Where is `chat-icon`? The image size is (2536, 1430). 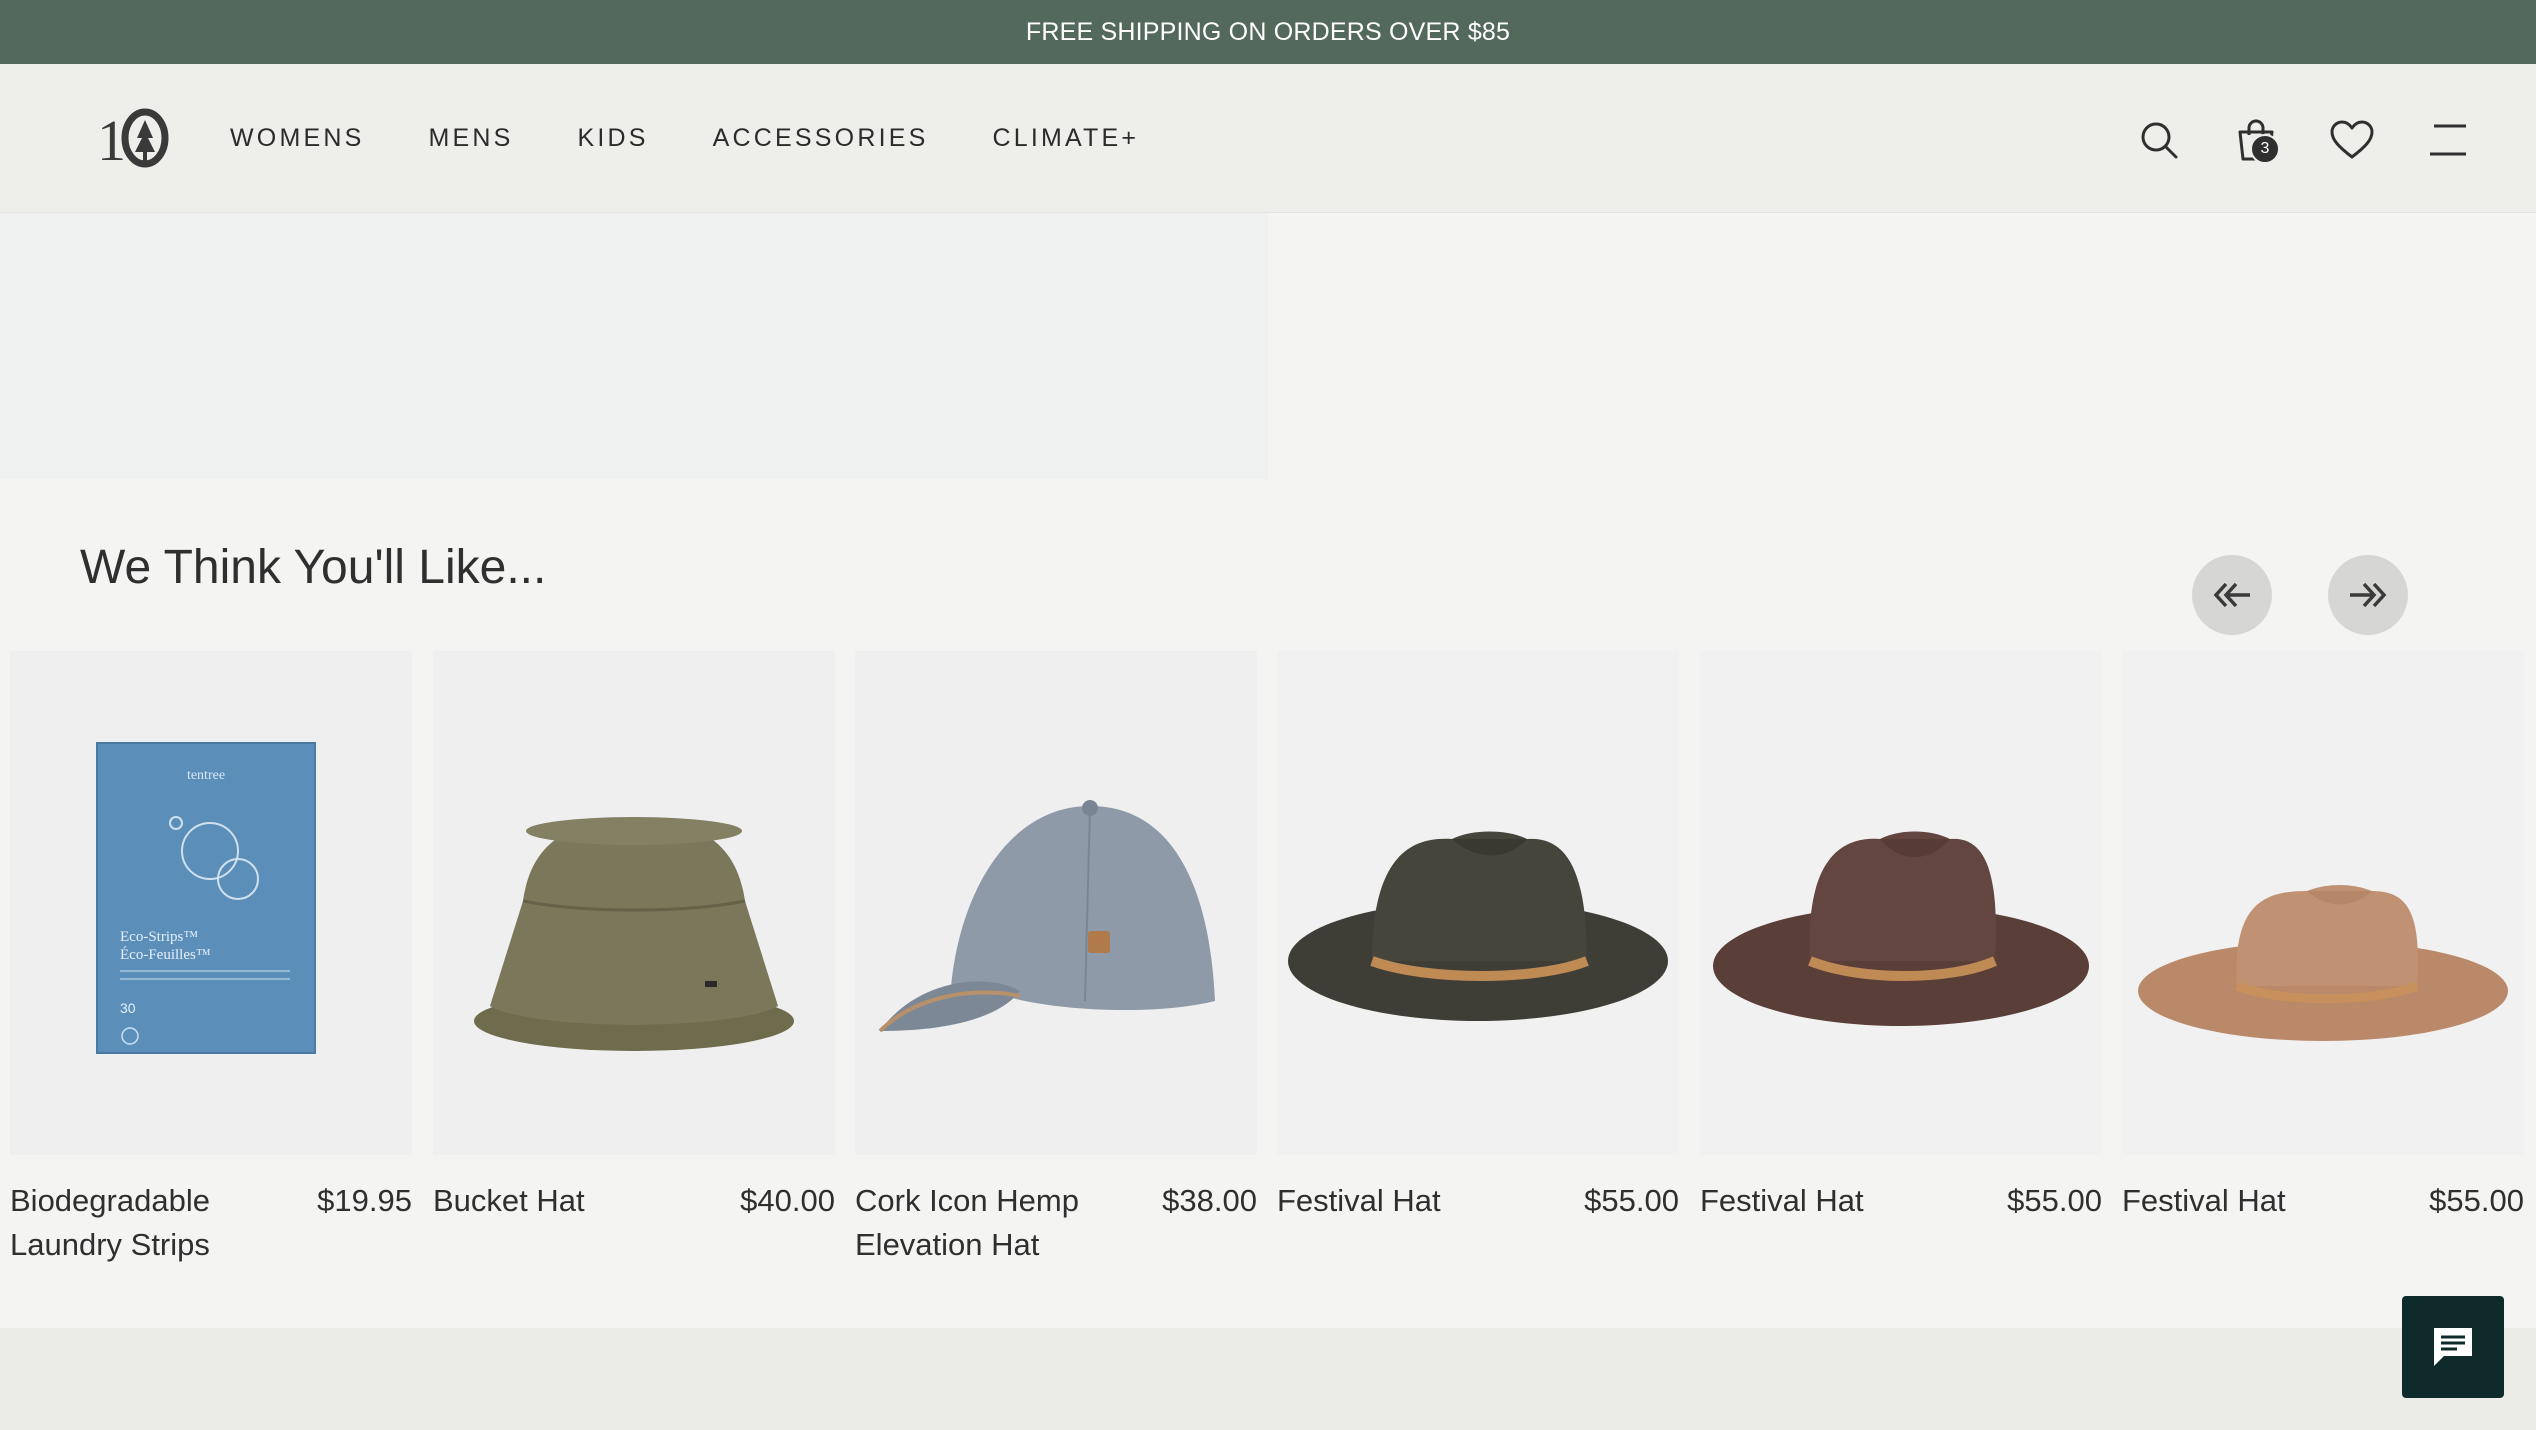 chat-icon is located at coordinates (2453, 1347).